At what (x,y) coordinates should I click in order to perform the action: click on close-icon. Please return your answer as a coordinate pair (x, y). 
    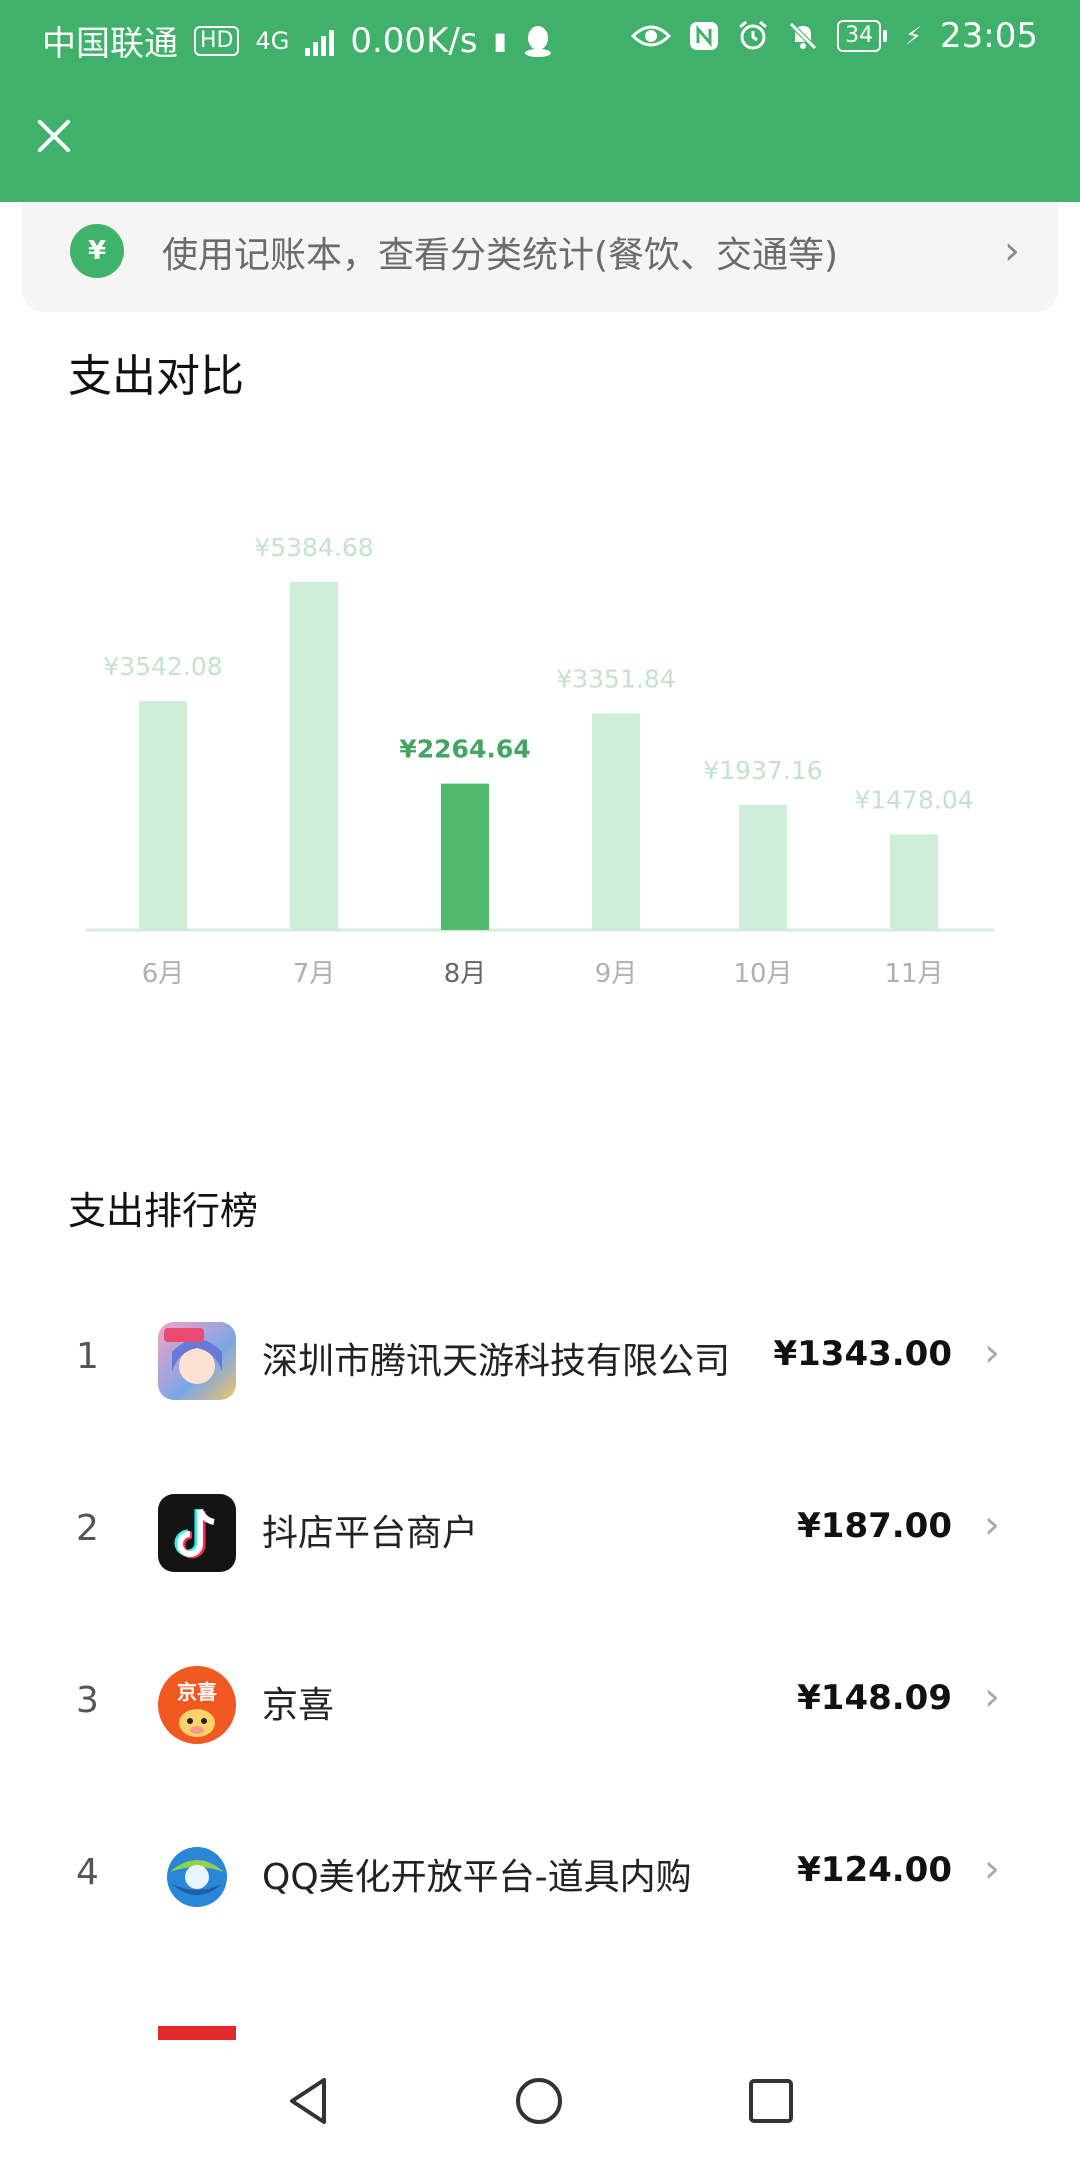
    Looking at the image, I should click on (54, 136).